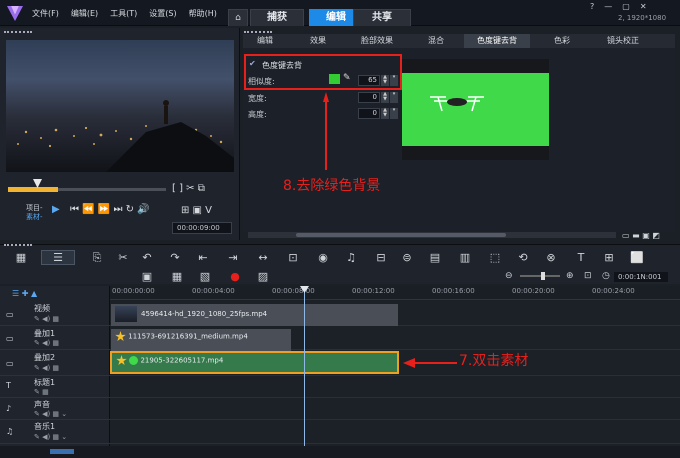 The image size is (680, 458). I want to click on clip-video: 4596414-hd_1920_1080_25fps.mp4, so click(254, 315).